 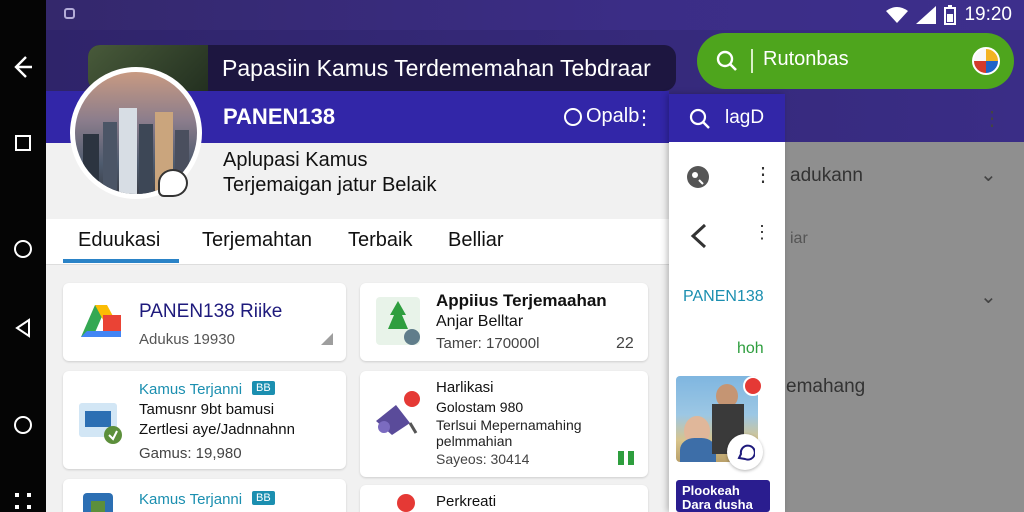 What do you see at coordinates (625, 343) in the screenshot?
I see `card-count: 22` at bounding box center [625, 343].